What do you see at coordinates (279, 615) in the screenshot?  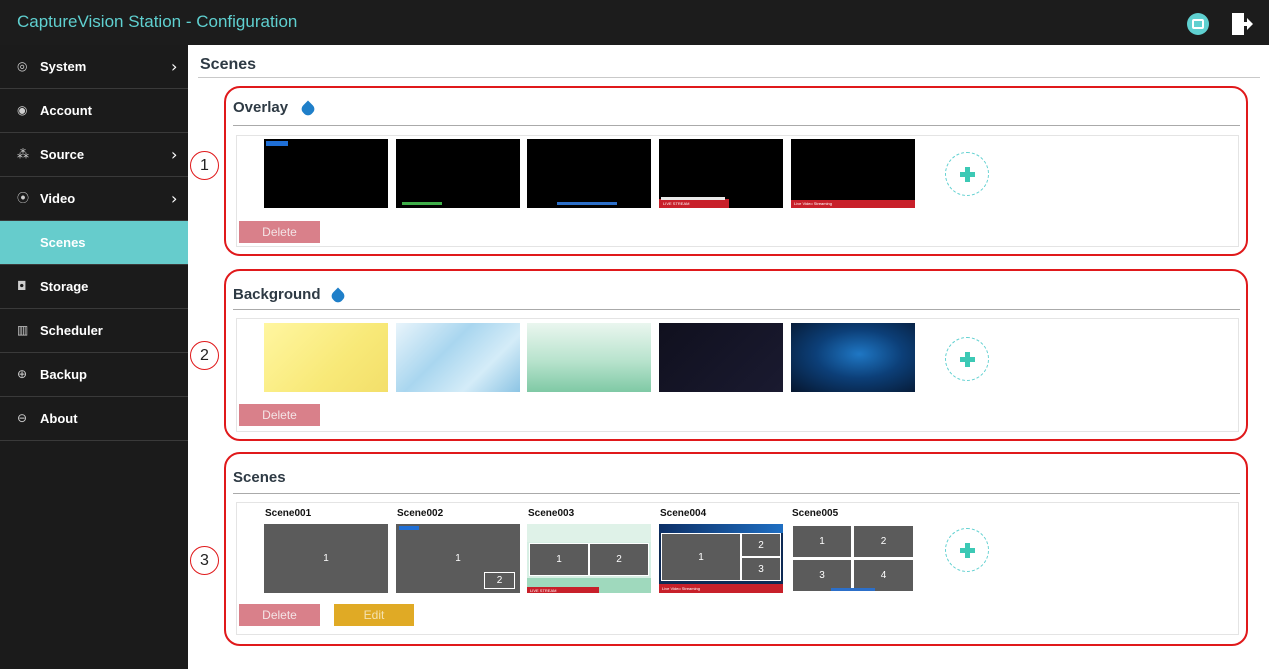 I see `delete-scene-button: Delete` at bounding box center [279, 615].